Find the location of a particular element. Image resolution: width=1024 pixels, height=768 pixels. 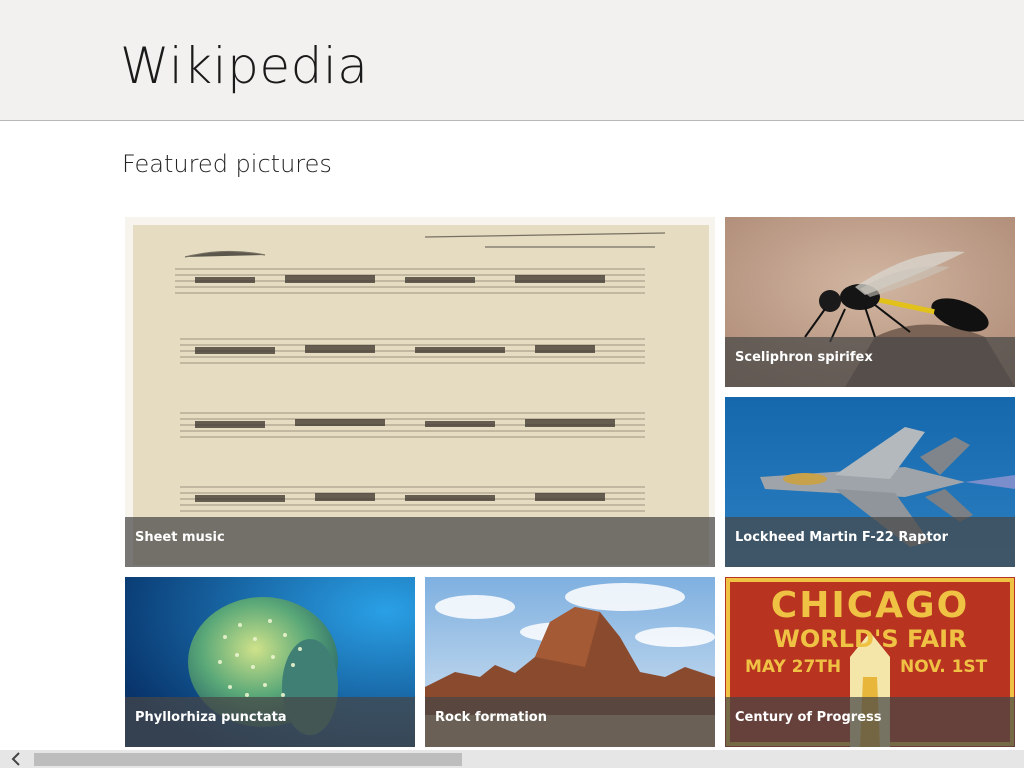

tile-caption: Rock formation is located at coordinates (570, 722).